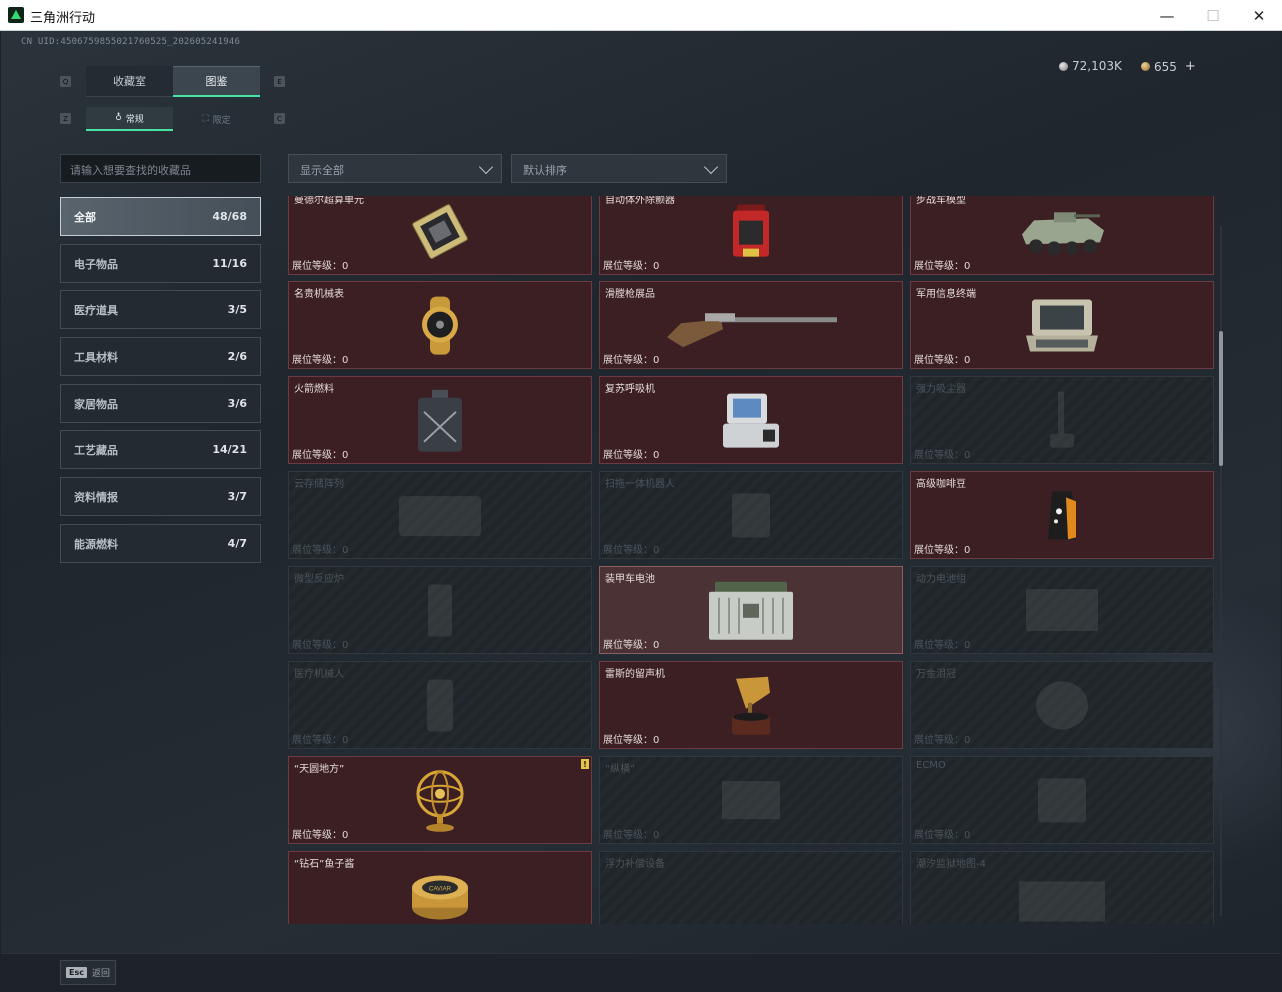 This screenshot has height=992, width=1282. Describe the element at coordinates (160, 263) in the screenshot. I see `category-electronics: 电子物品 11/16` at that location.